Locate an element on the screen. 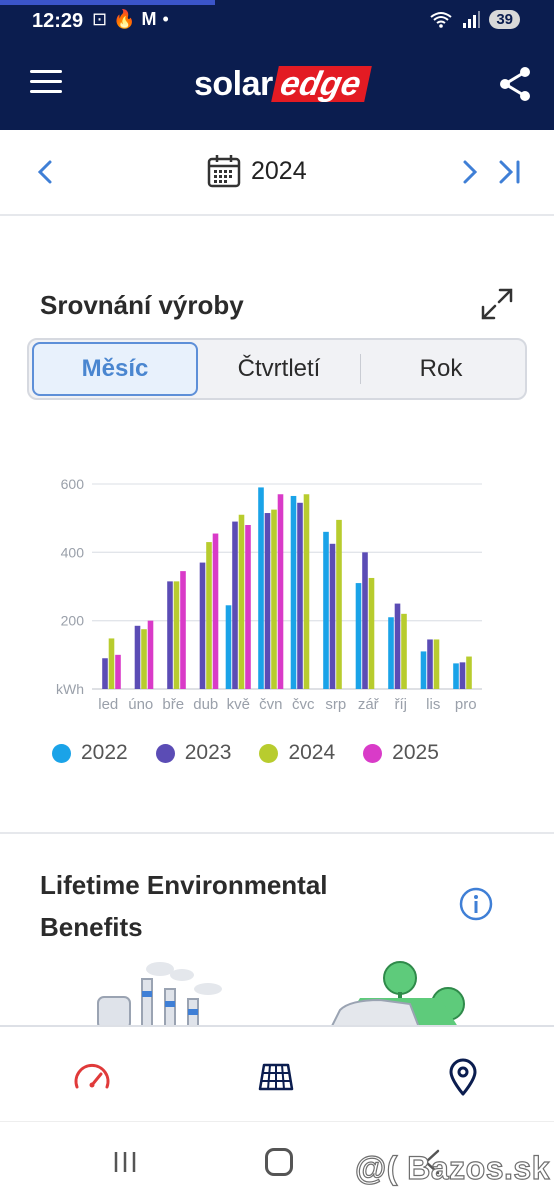  bar-2024-čvn is located at coordinates (274, 599).